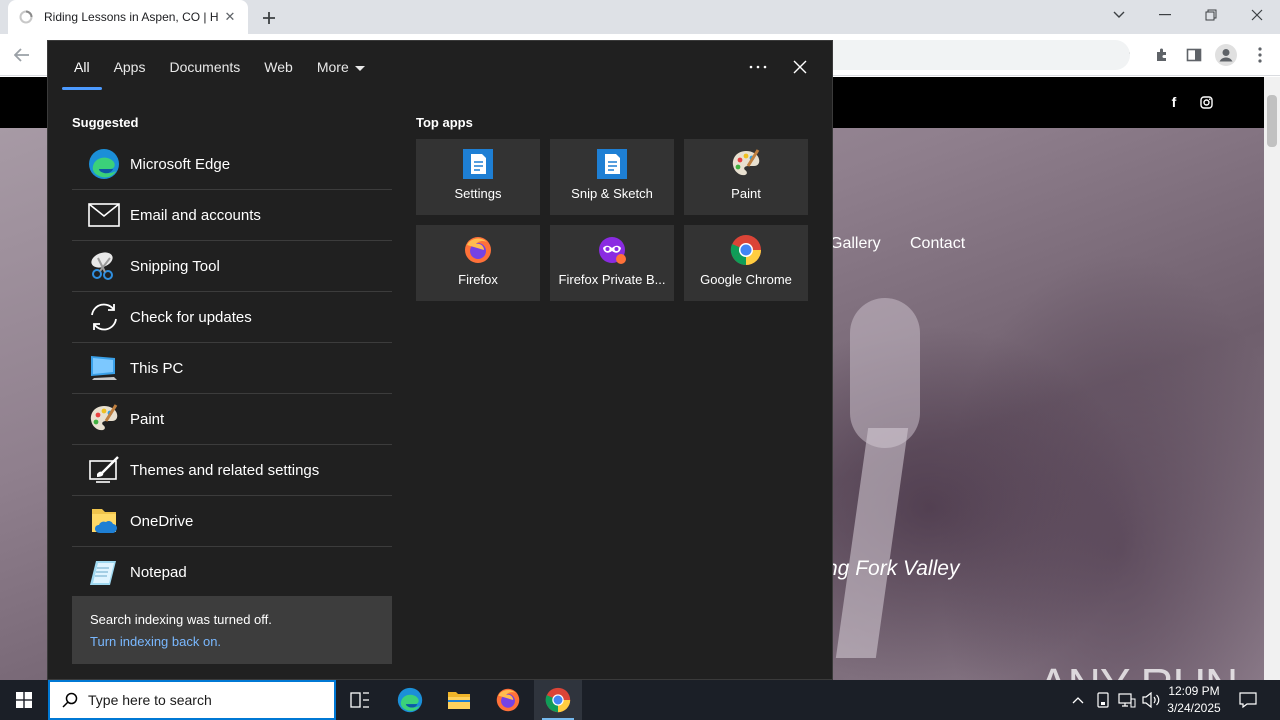 The image size is (1280, 720). I want to click on suggested-paint: Paint, so click(232, 419).